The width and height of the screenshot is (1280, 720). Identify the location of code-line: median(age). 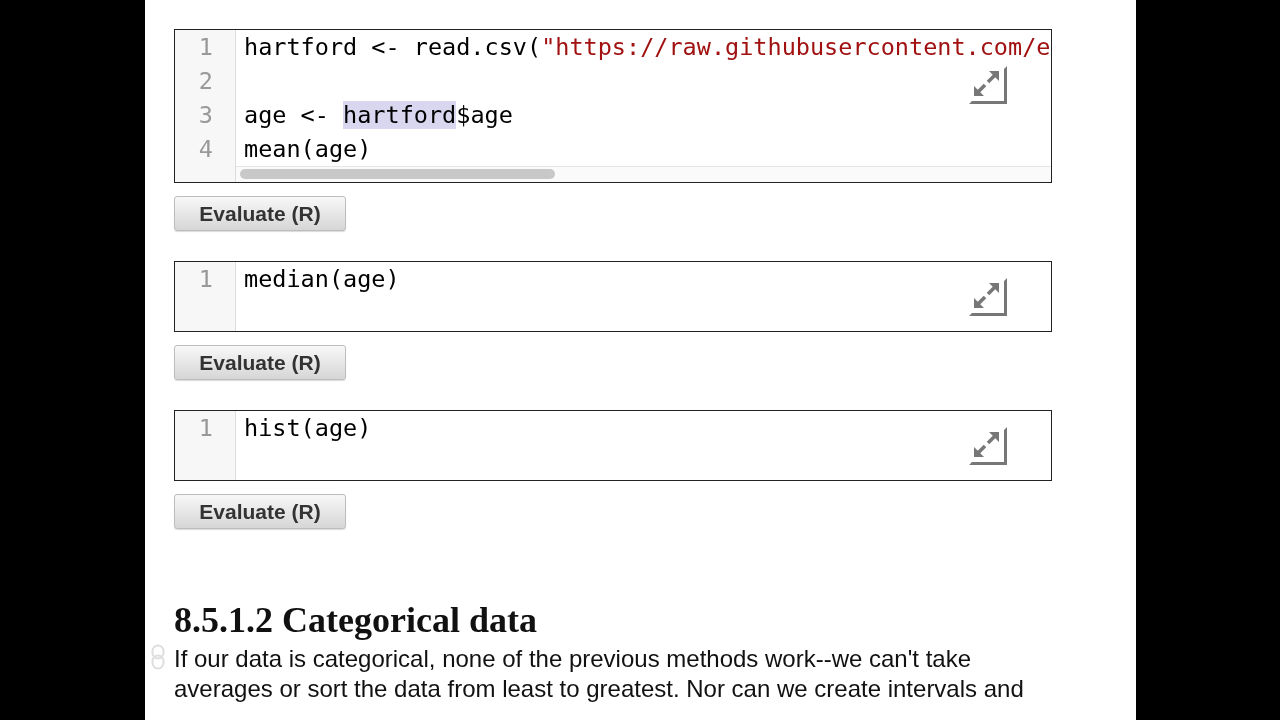
(322, 279).